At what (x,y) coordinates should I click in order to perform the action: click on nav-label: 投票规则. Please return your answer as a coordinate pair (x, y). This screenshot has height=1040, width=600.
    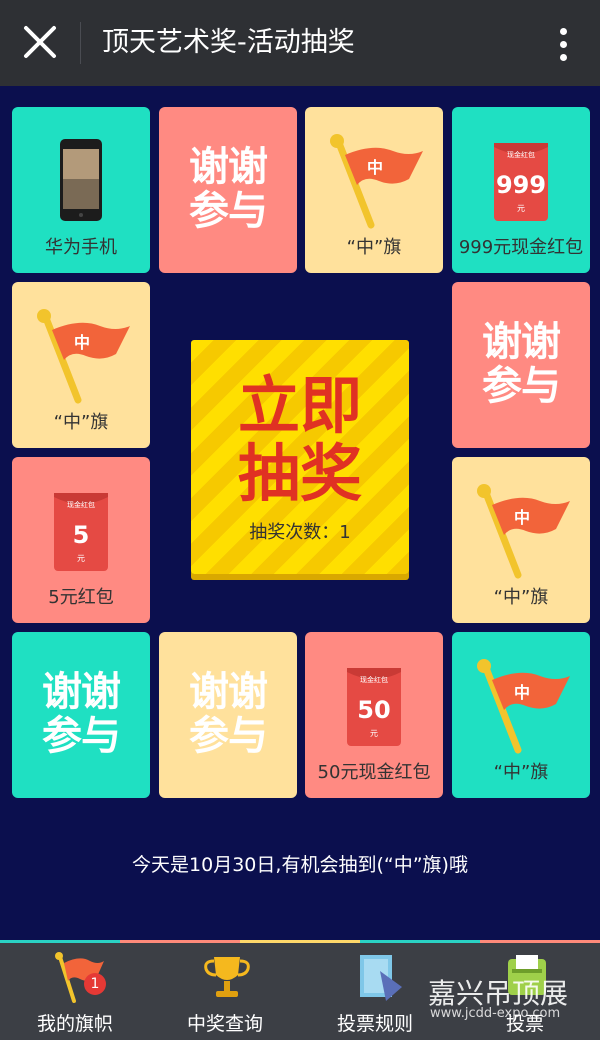
    Looking at the image, I should click on (374, 1024).